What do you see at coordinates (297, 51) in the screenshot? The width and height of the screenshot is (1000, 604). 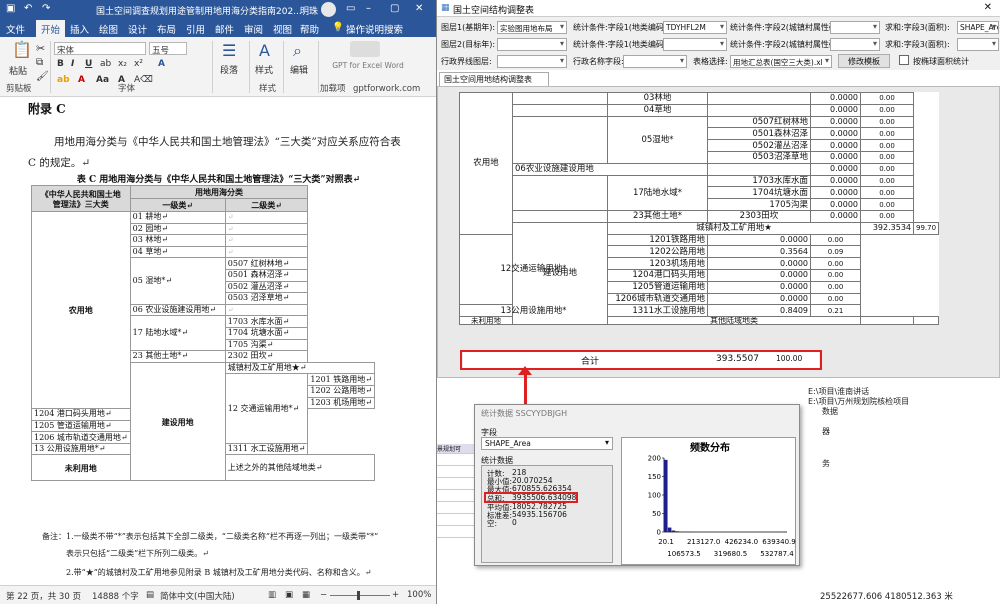 I see `find-icon: ⌕` at bounding box center [297, 51].